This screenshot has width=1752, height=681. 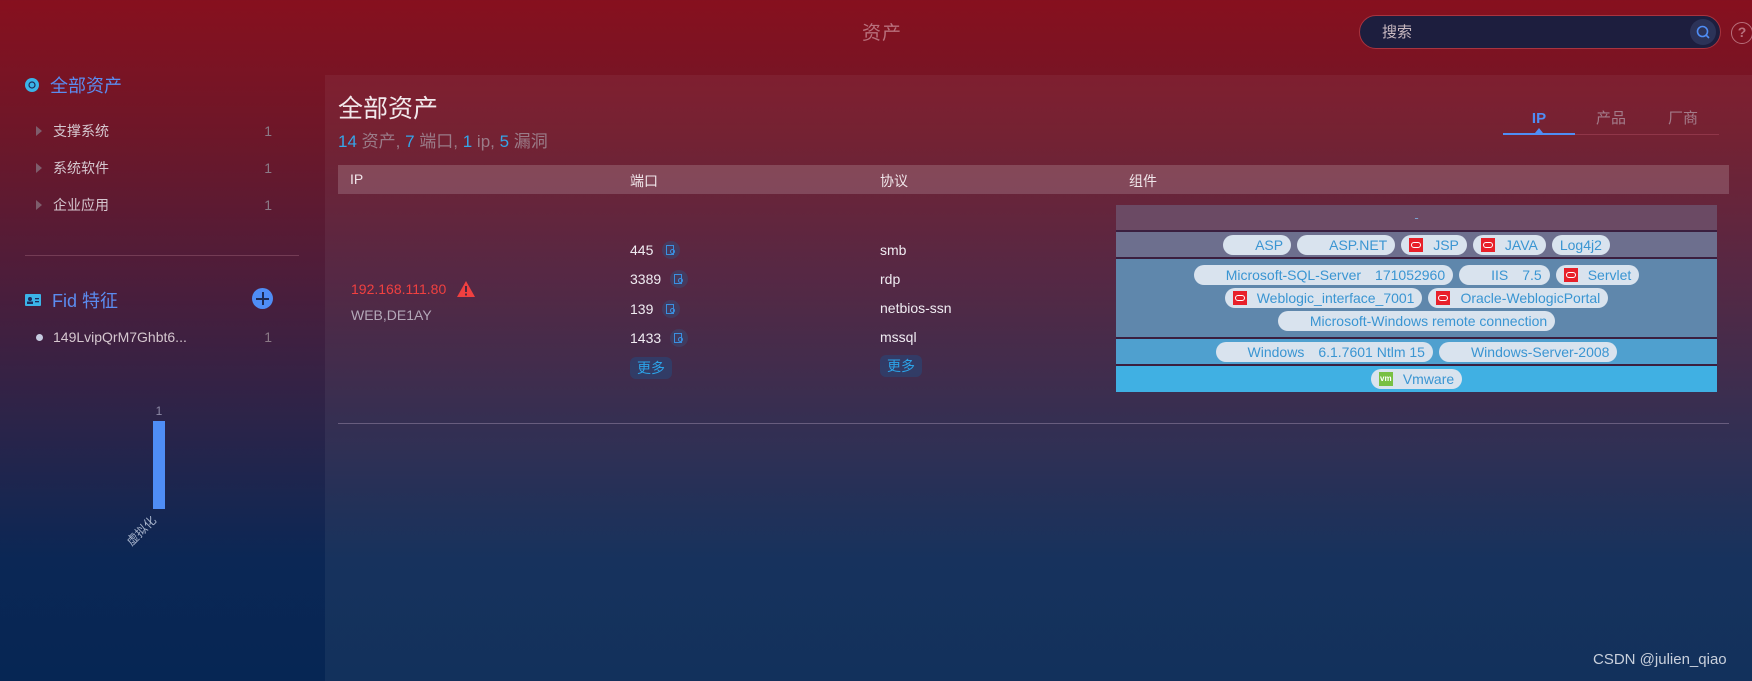 I want to click on category-bar-chart: 1 虚拟化, so click(x=144, y=476).